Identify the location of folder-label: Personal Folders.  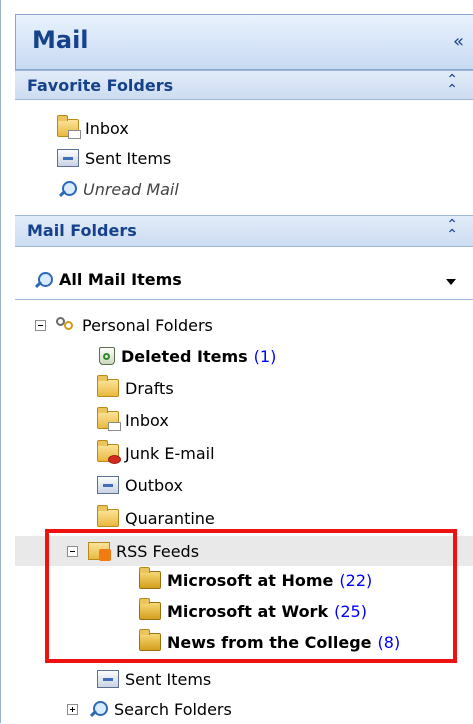
(147, 325).